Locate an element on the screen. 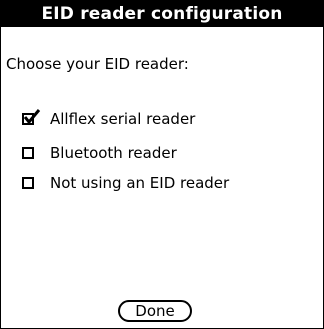 The image size is (324, 329). option-label: Allflex serial reader is located at coordinates (123, 119).